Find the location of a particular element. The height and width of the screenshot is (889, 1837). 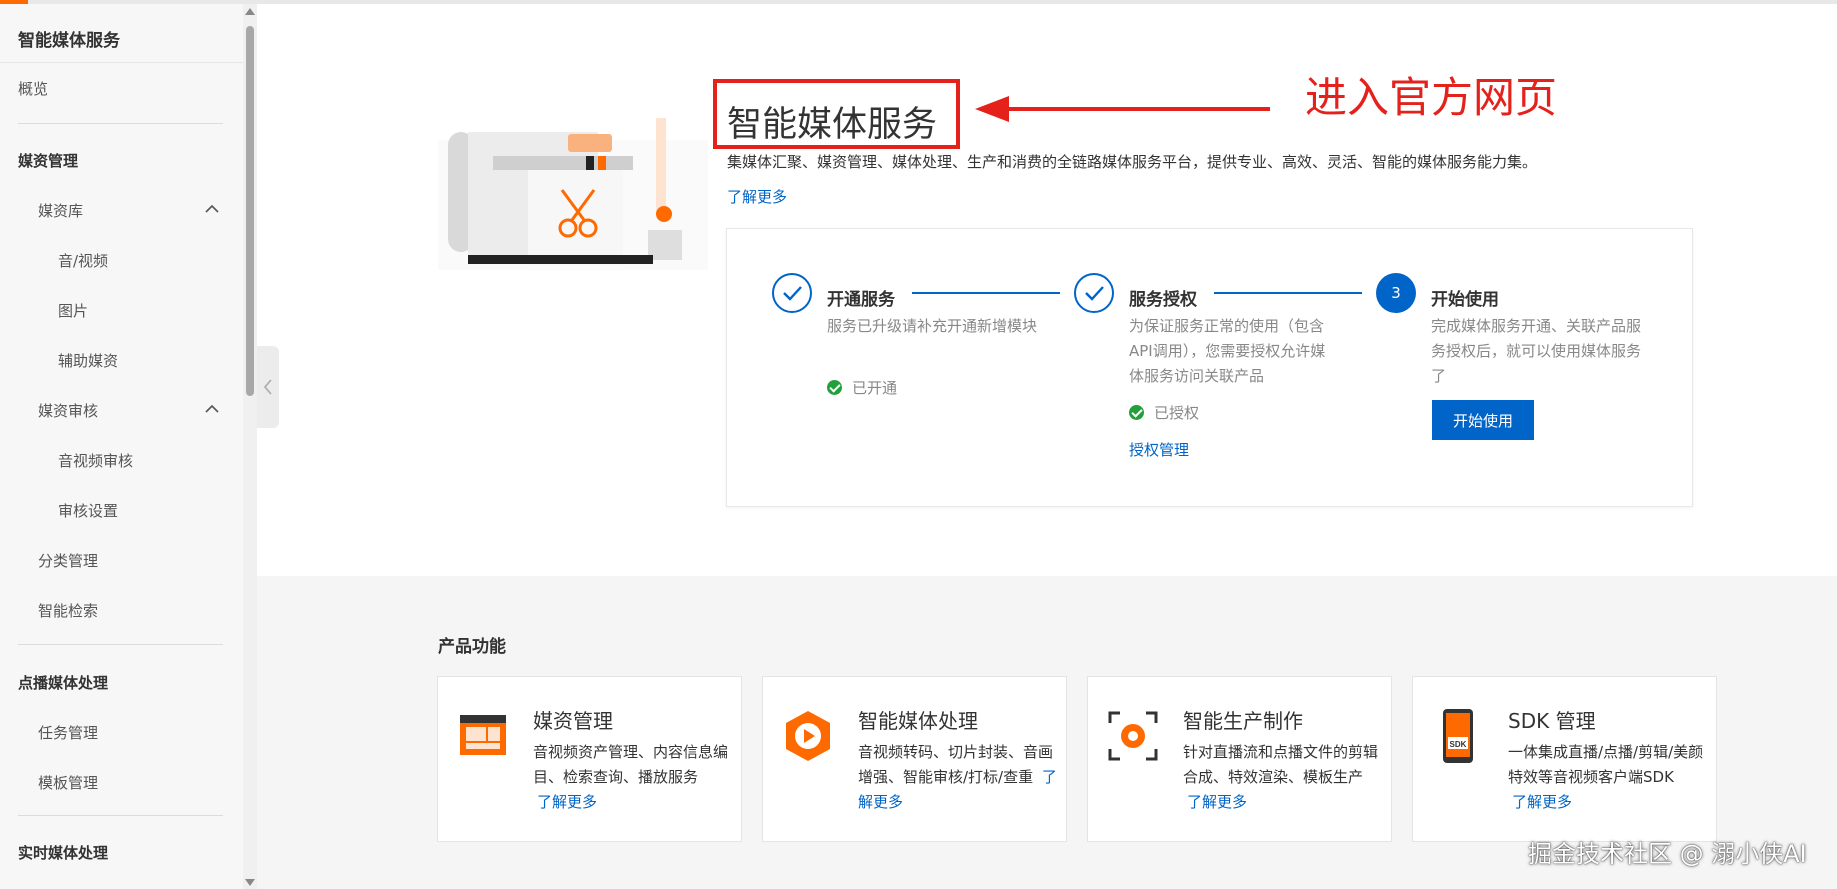

sidebar-item-overview: 概览 is located at coordinates (33, 88).